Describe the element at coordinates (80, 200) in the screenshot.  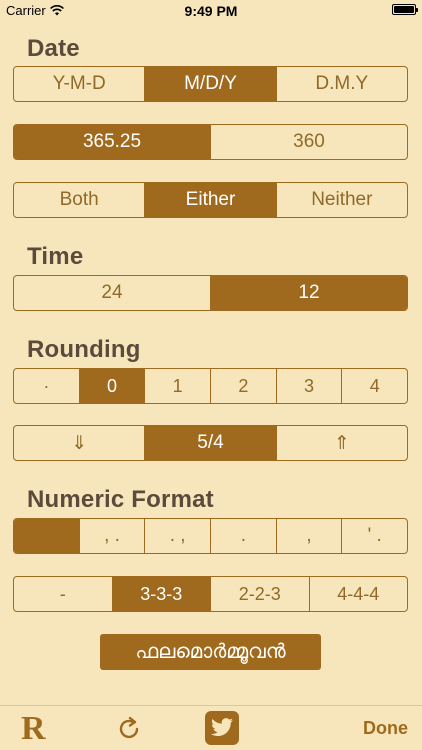
I see `date-inclusion-option: Both` at that location.